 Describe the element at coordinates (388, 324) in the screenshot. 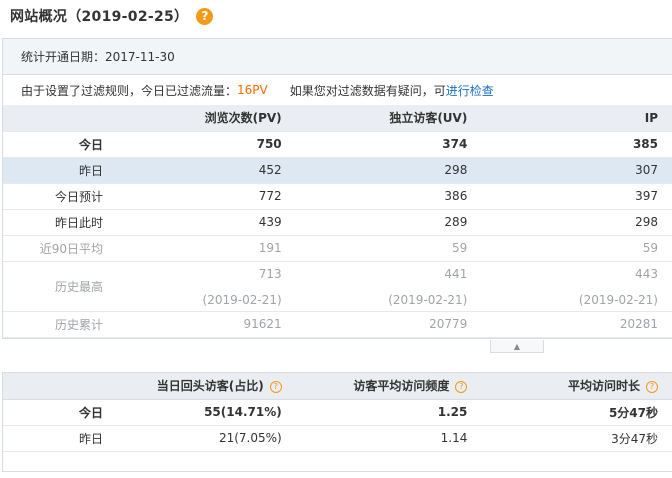

I see `uv-value: 20779` at that location.